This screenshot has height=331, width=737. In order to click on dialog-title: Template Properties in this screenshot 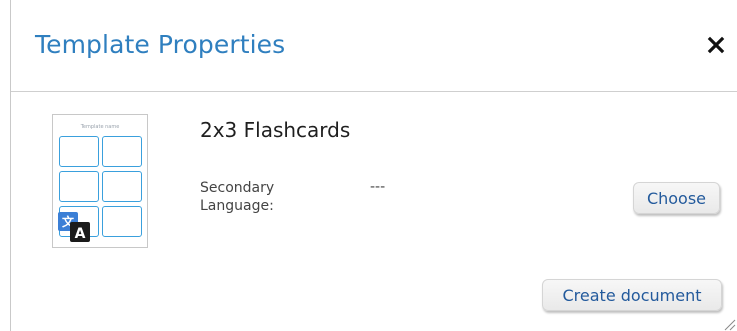, I will do `click(160, 44)`.